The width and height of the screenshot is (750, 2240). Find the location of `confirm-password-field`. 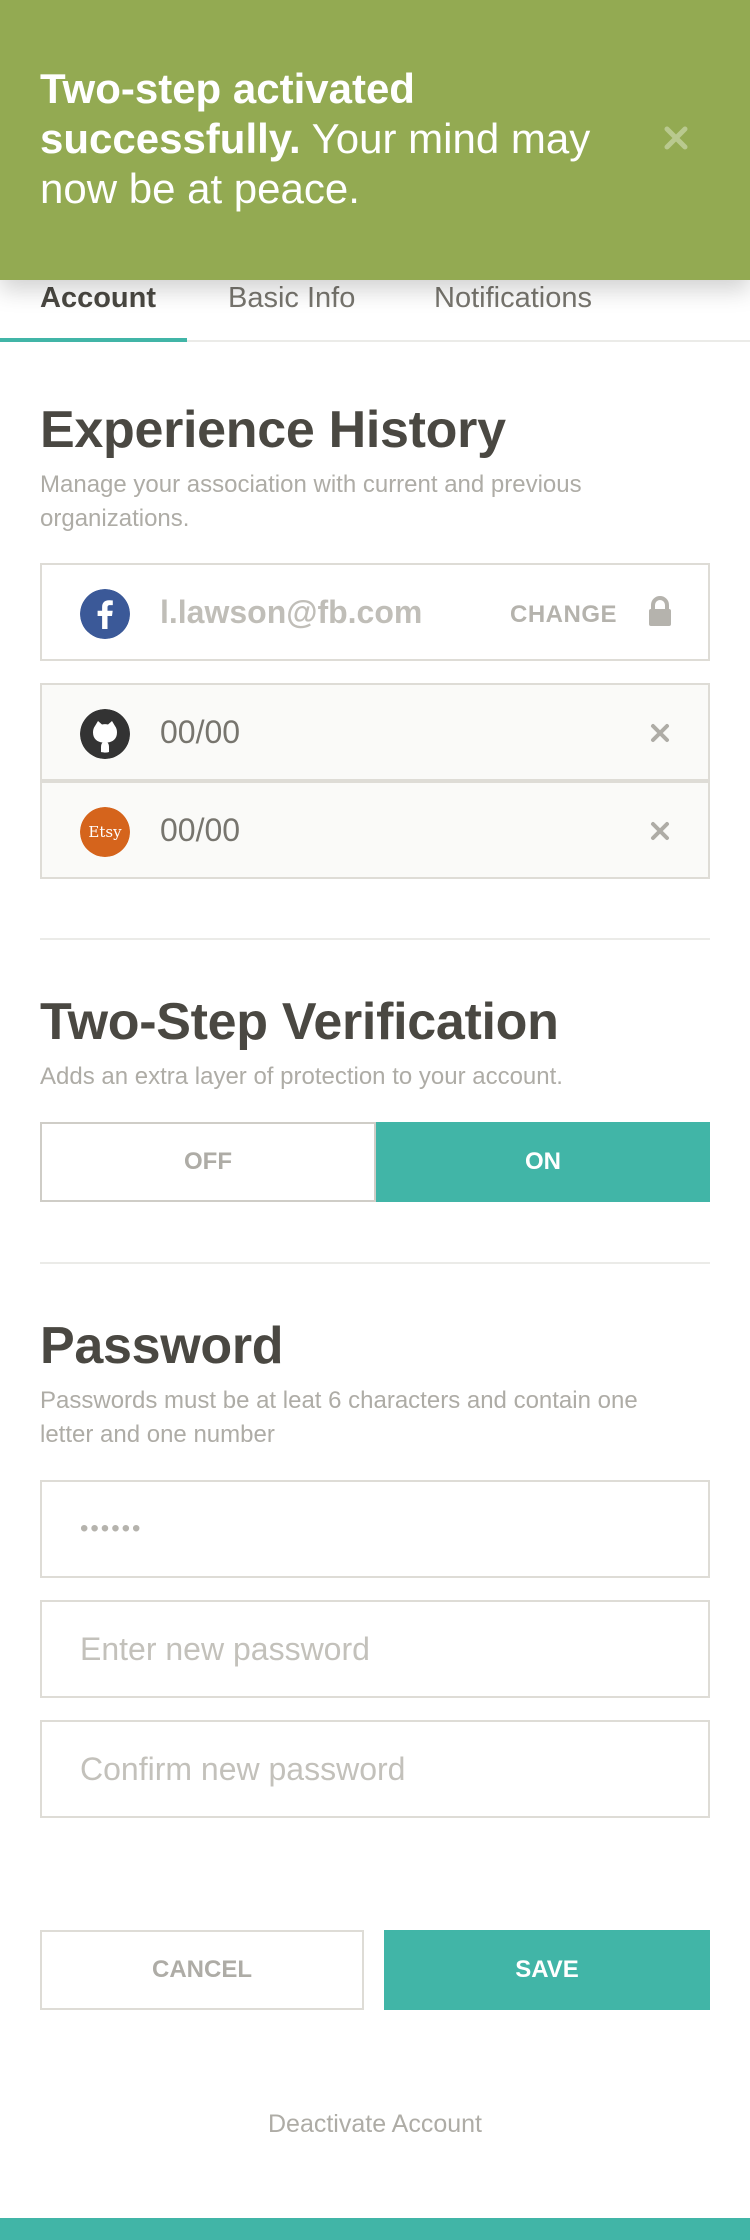

confirm-password-field is located at coordinates (375, 1769).